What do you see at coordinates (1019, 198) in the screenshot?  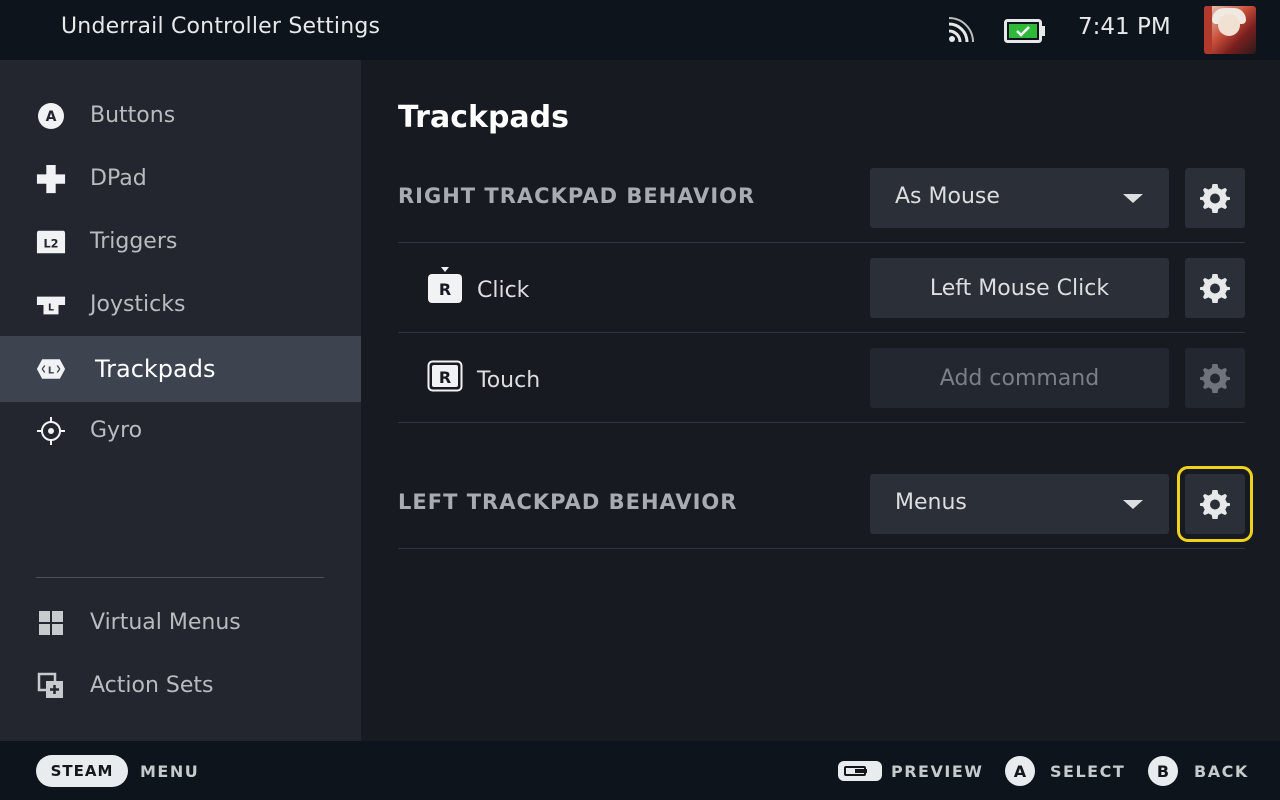 I see `right-trackpad-behavior-dropdown: As Mouse` at bounding box center [1019, 198].